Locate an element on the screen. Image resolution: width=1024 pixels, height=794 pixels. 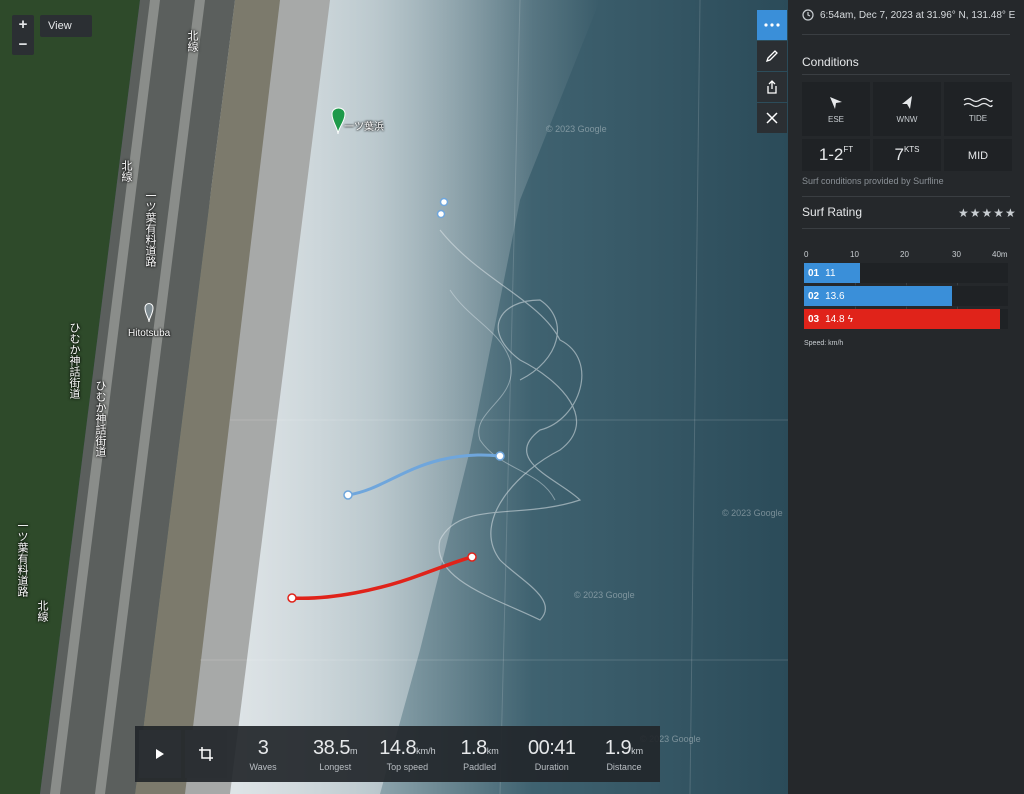
zoom-out-button: − is located at coordinates (23, 45).